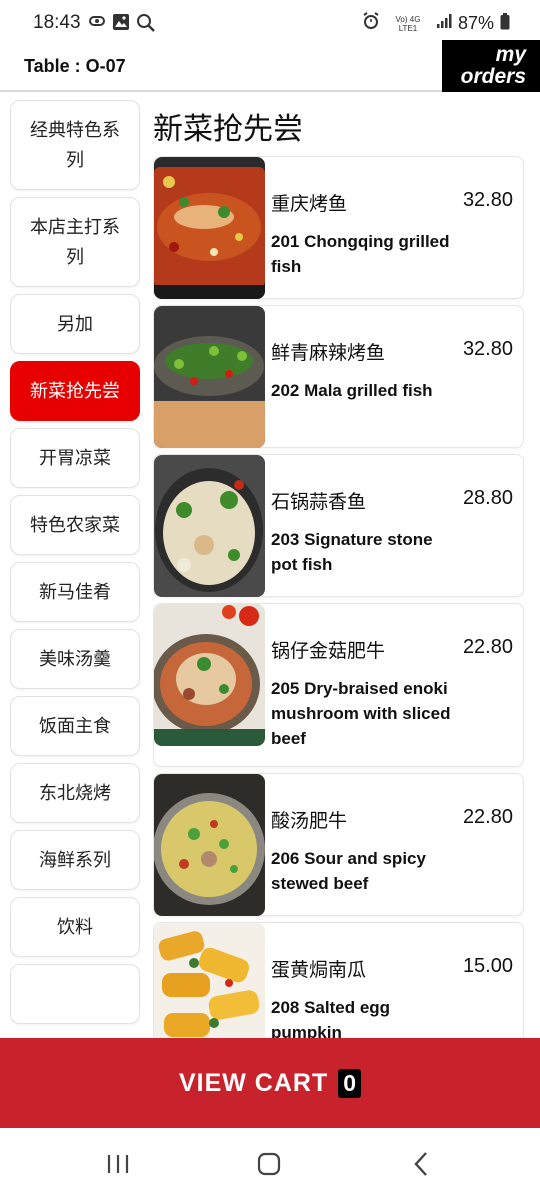 Image resolution: width=540 pixels, height=1200 pixels. I want to click on dish-card: 重庆烤鱼 32.80 201 Chongqing grilled fish, so click(338, 227).